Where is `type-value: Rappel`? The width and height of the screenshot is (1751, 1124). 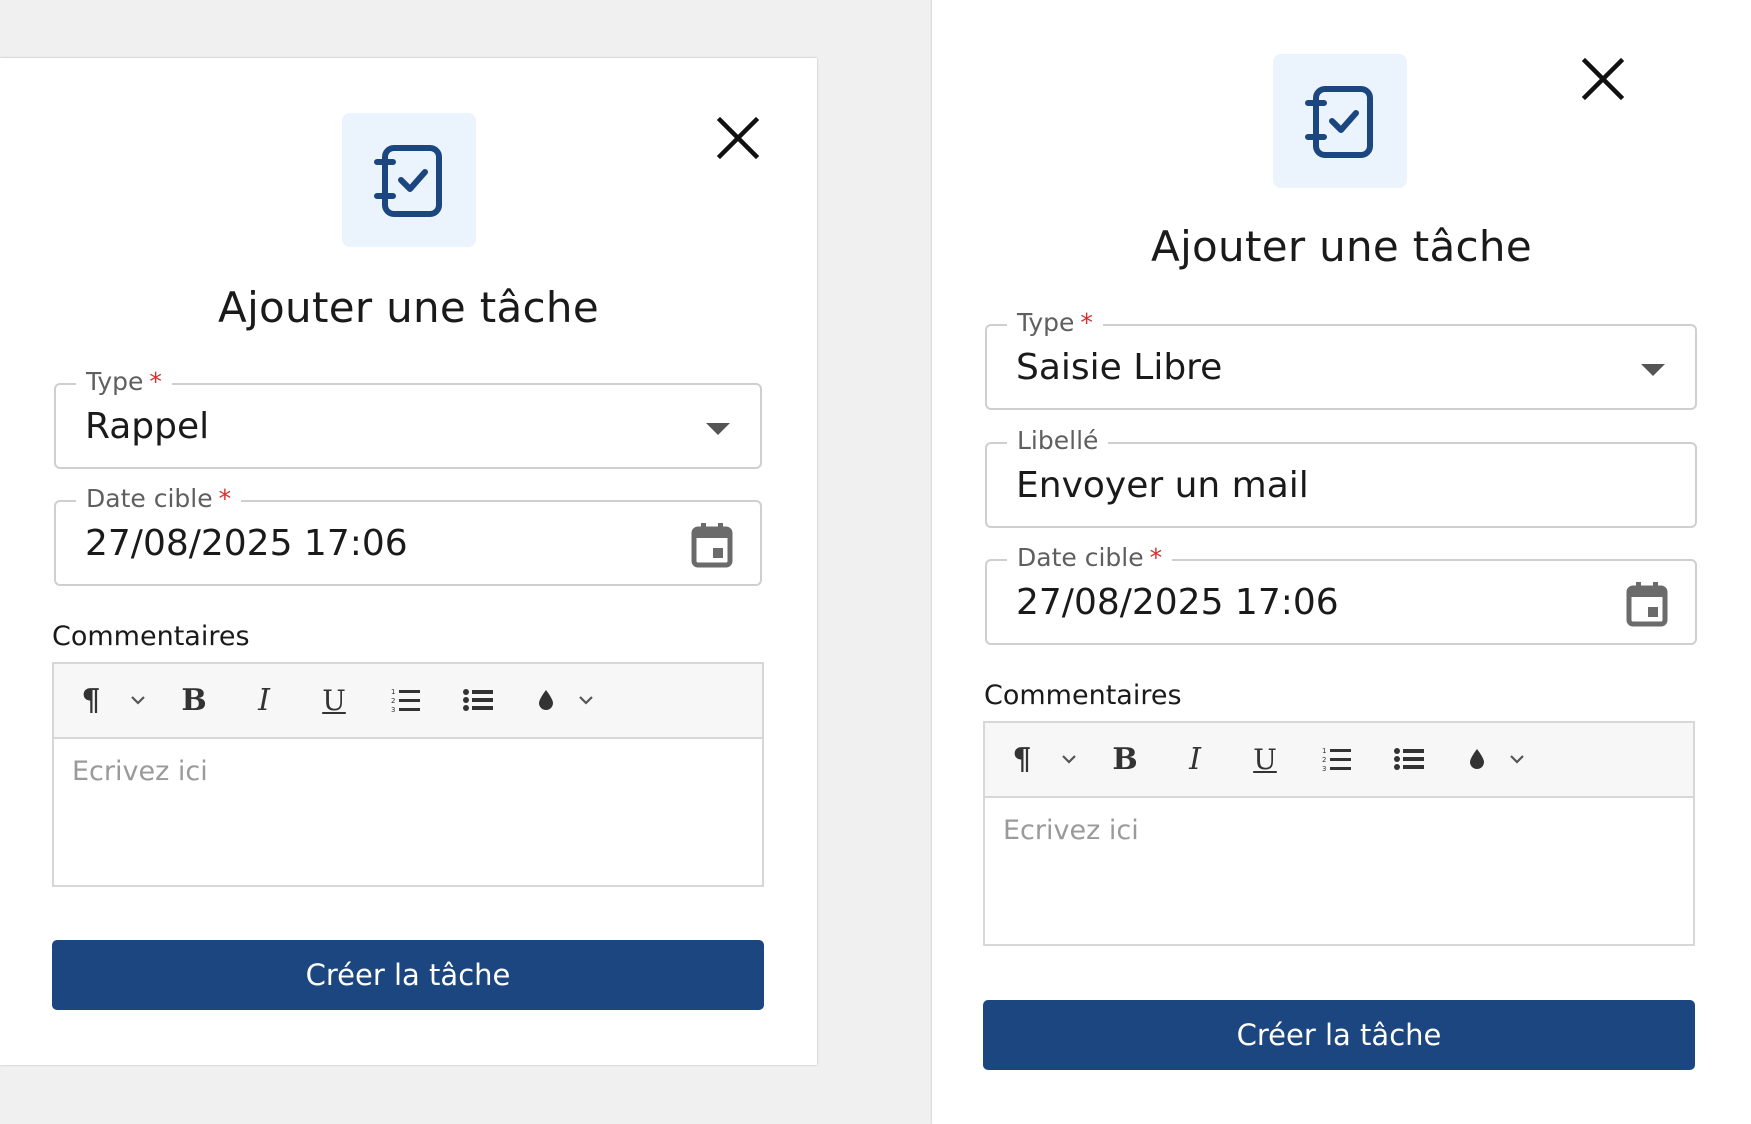
type-value: Rappel is located at coordinates (147, 426).